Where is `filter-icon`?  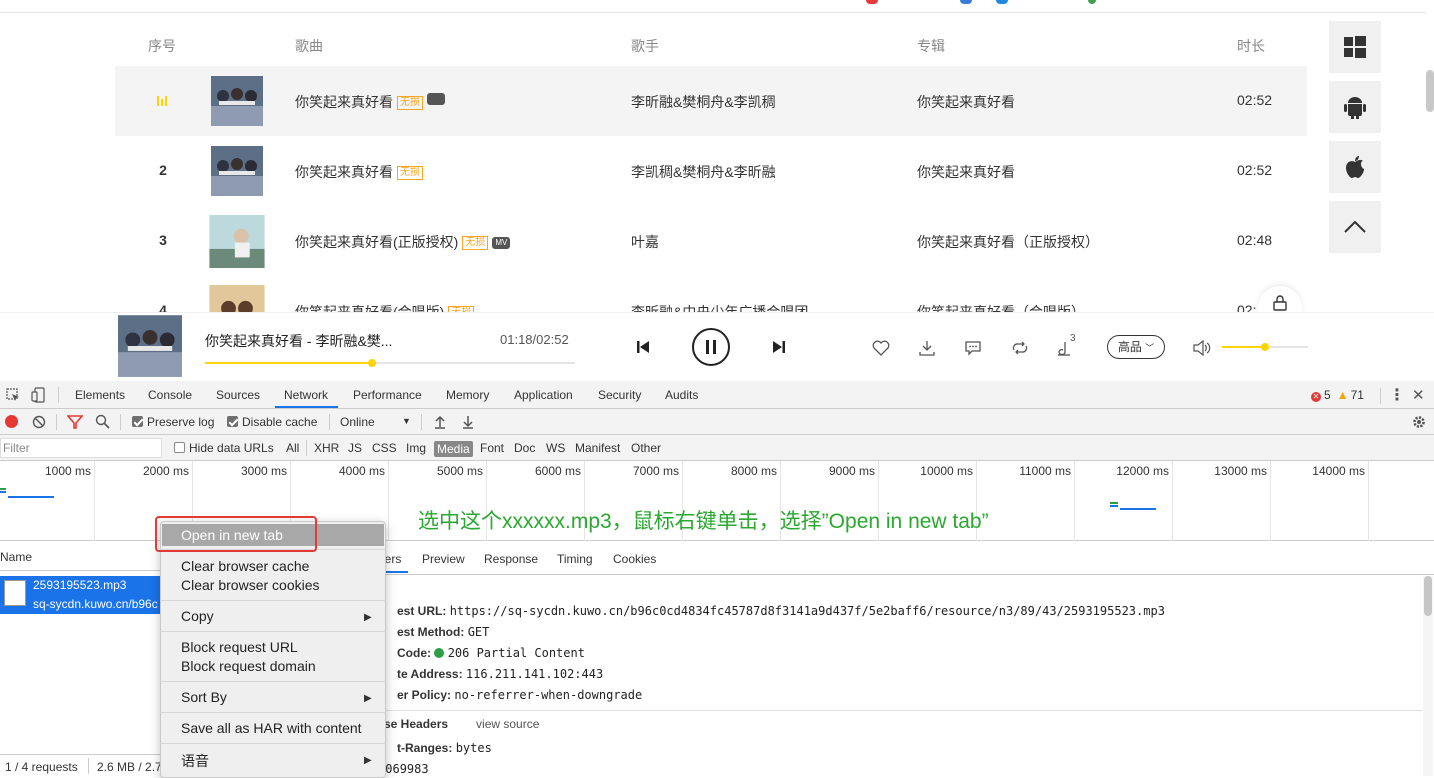
filter-icon is located at coordinates (75, 422).